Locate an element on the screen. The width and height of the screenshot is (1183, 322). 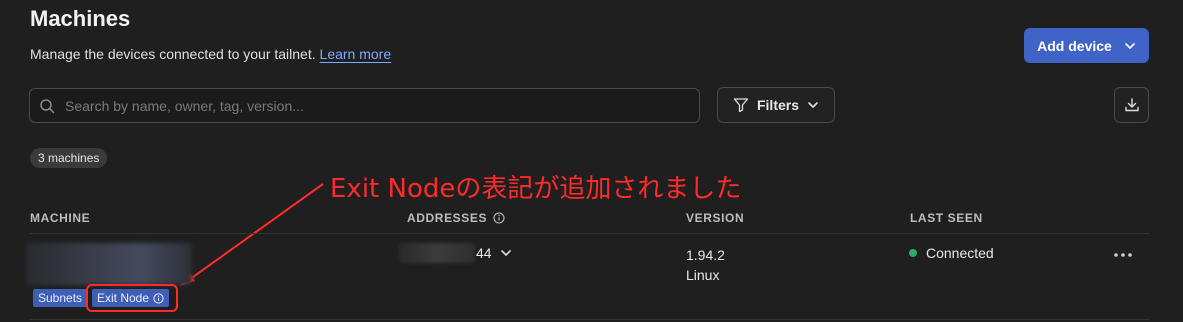
version-number: 1.94.2 is located at coordinates (705, 255).